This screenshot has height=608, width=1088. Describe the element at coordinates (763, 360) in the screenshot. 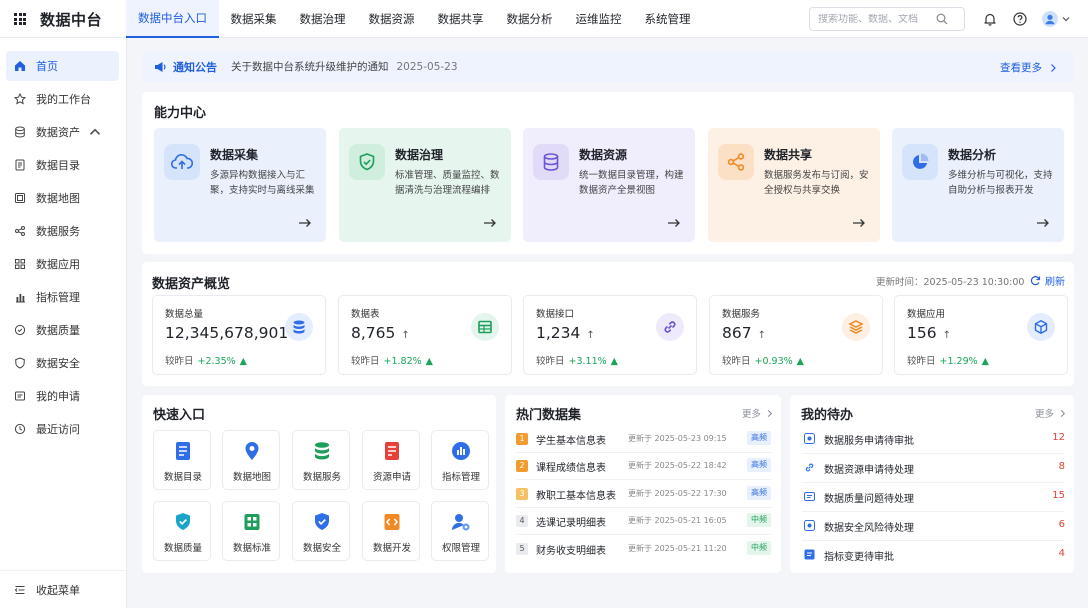

I see `stat-compare: 较昨日 +0.93% ▲` at that location.